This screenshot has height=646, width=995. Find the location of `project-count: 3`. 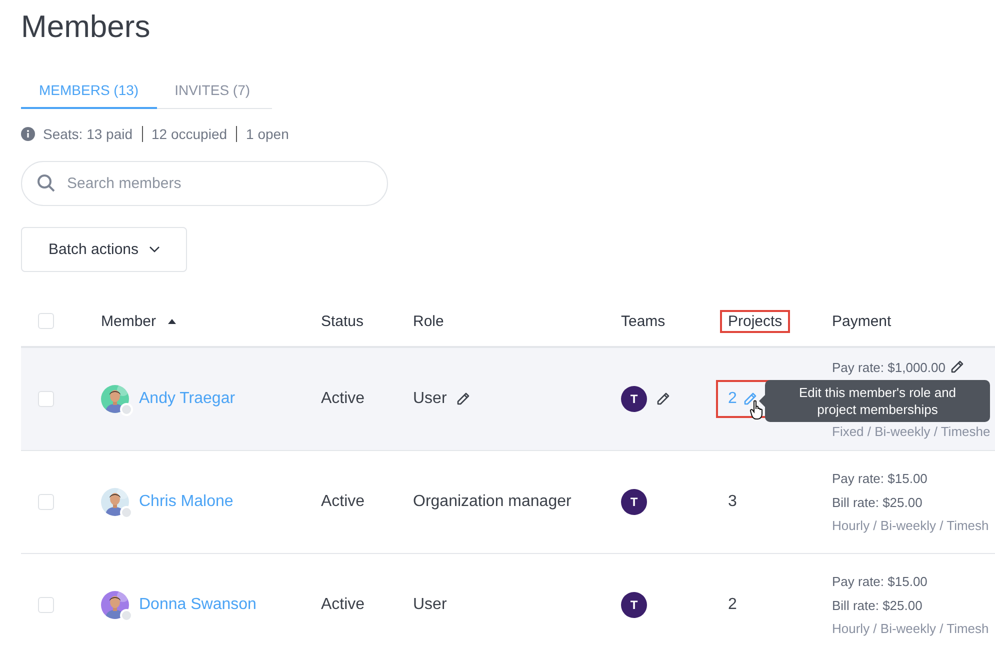

project-count: 3 is located at coordinates (732, 502).